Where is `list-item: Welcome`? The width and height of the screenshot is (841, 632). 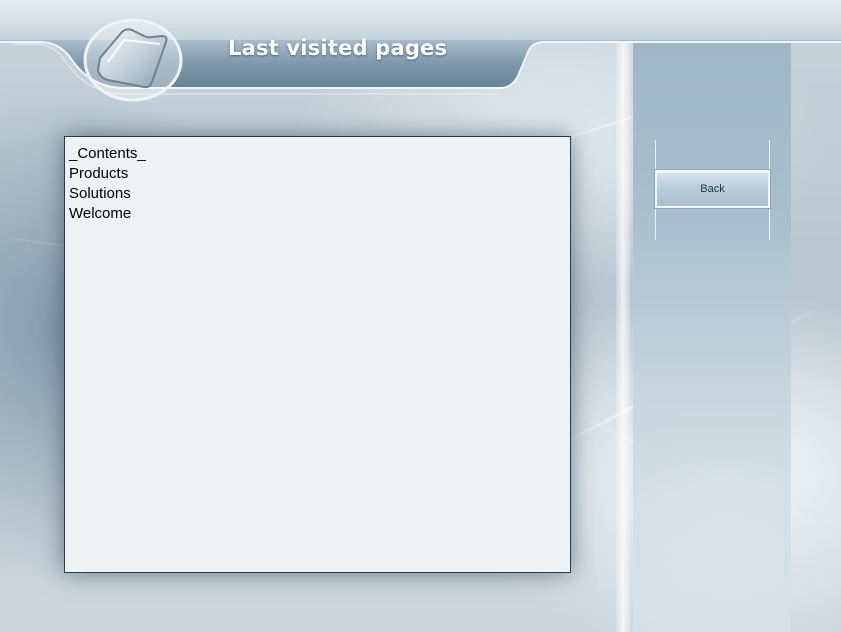
list-item: Welcome is located at coordinates (317, 214).